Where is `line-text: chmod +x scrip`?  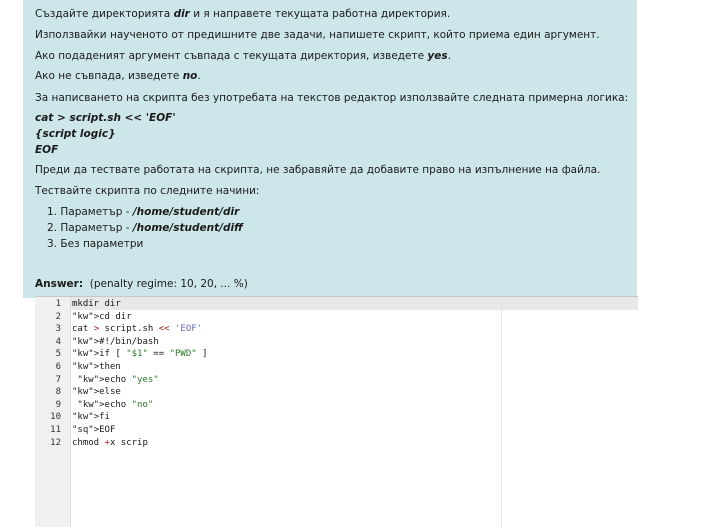
line-text: chmod +x scrip is located at coordinates (110, 443).